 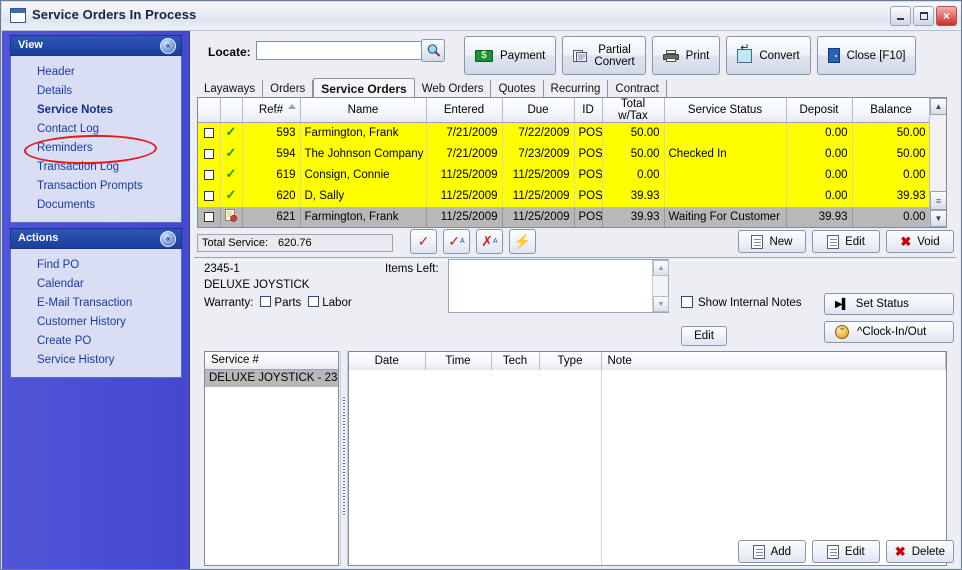 I want to click on delete-button: ✖ Delete, so click(x=919, y=551).